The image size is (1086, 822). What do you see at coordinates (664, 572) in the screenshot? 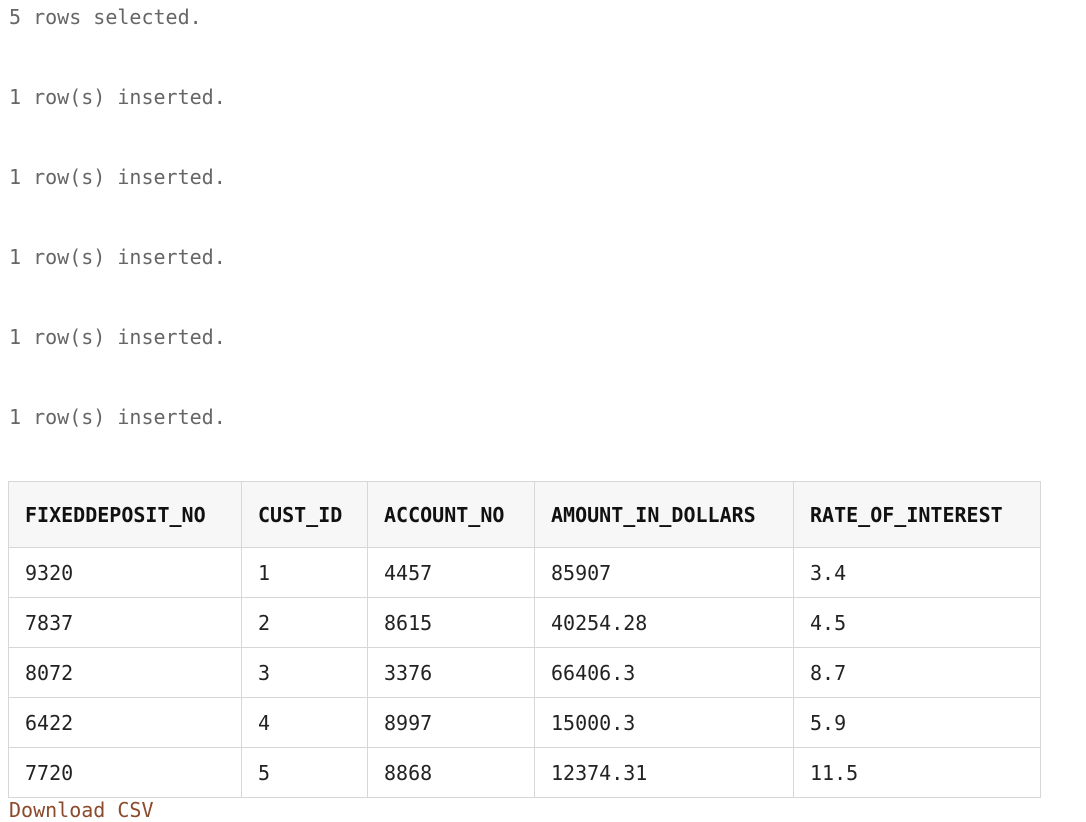
I see `table-cell: 85907` at bounding box center [664, 572].